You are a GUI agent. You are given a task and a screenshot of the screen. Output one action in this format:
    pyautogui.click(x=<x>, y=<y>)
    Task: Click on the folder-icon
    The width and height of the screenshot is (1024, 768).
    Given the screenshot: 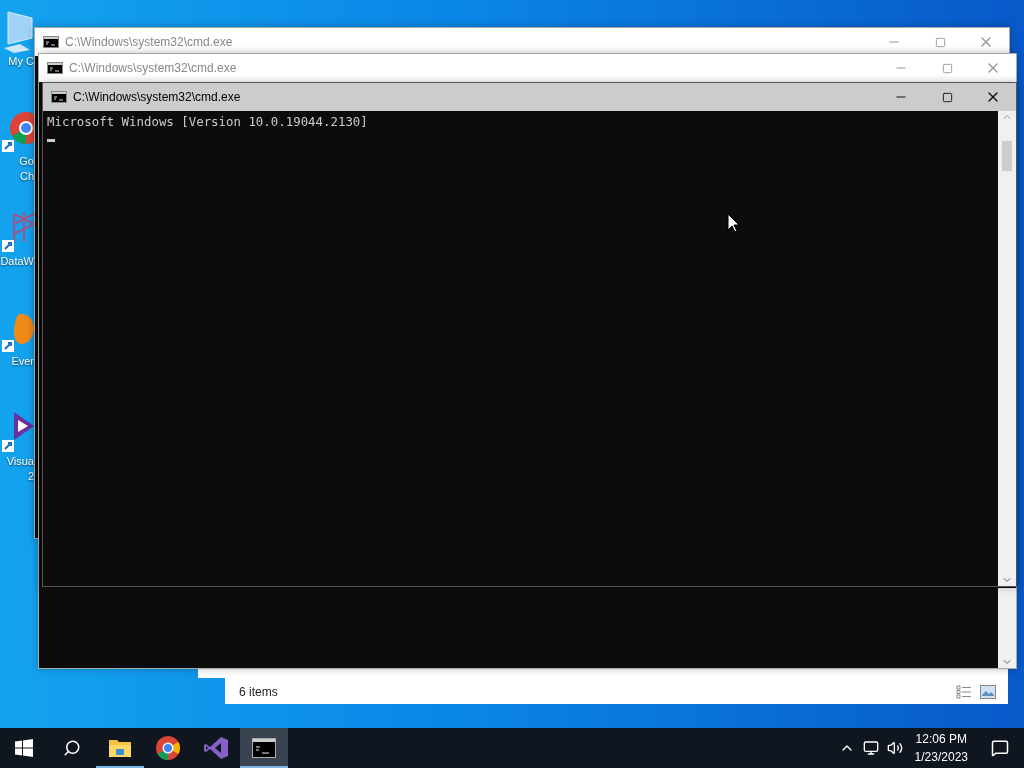 What is the action you would take?
    pyautogui.click(x=120, y=748)
    